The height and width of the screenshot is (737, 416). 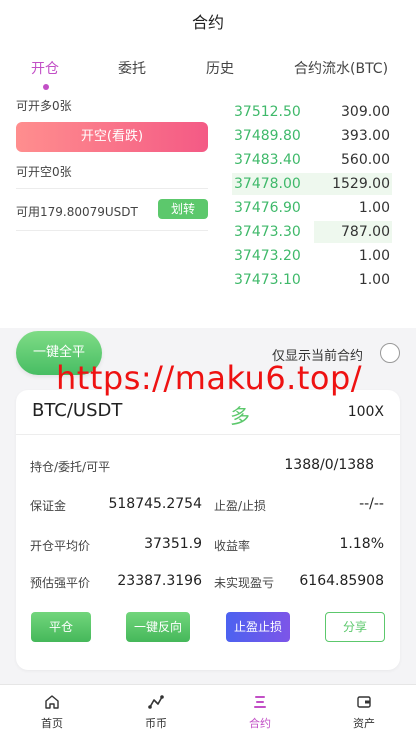 I want to click on tabbar-exchange: 币币, so click(x=156, y=711).